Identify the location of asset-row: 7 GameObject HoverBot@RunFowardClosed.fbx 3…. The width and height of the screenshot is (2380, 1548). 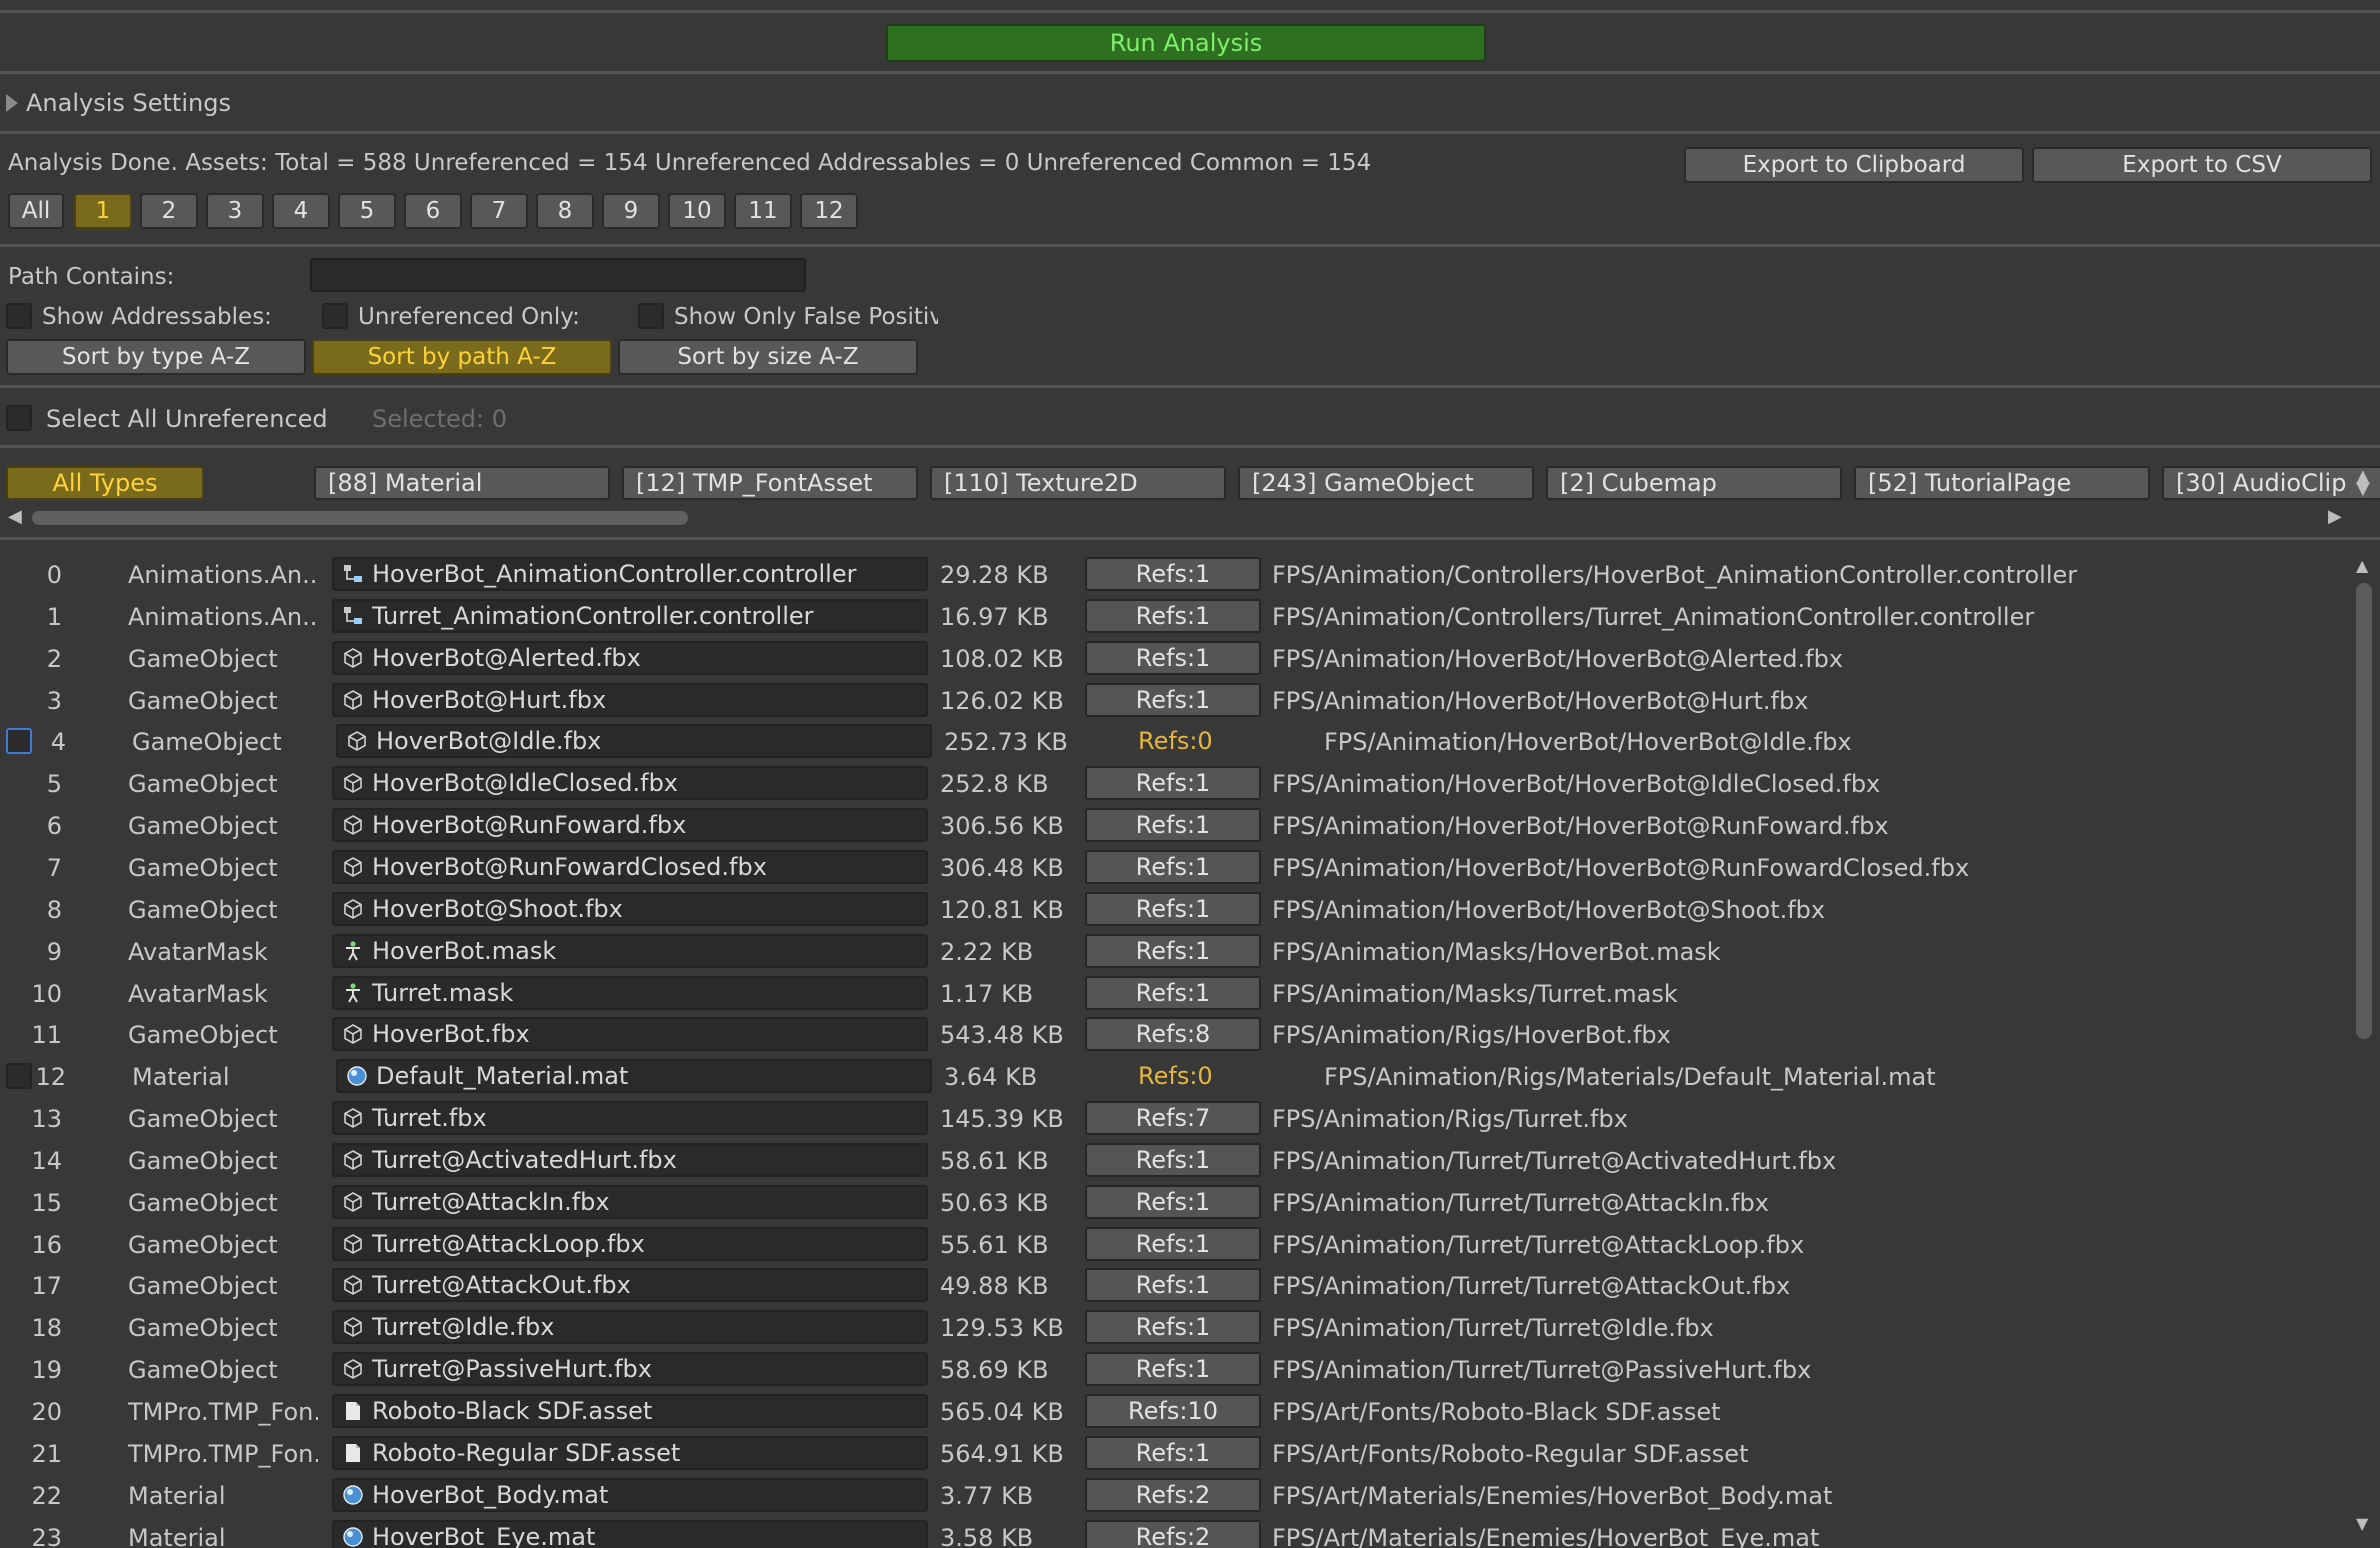
(1170, 867).